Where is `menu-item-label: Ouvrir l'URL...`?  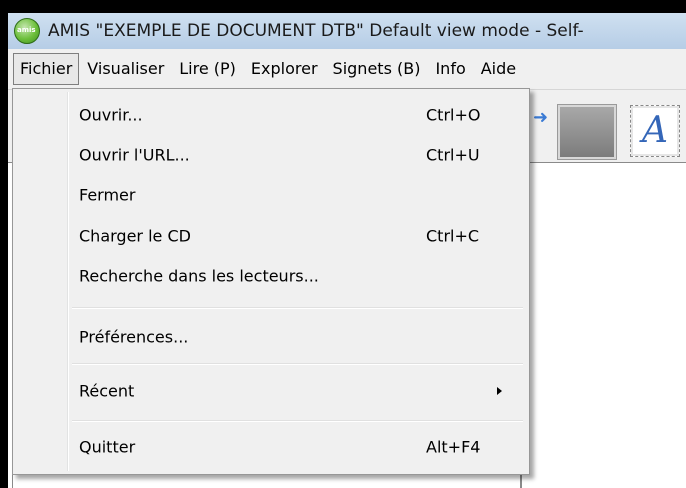
menu-item-label: Ouvrir l'URL... is located at coordinates (134, 155).